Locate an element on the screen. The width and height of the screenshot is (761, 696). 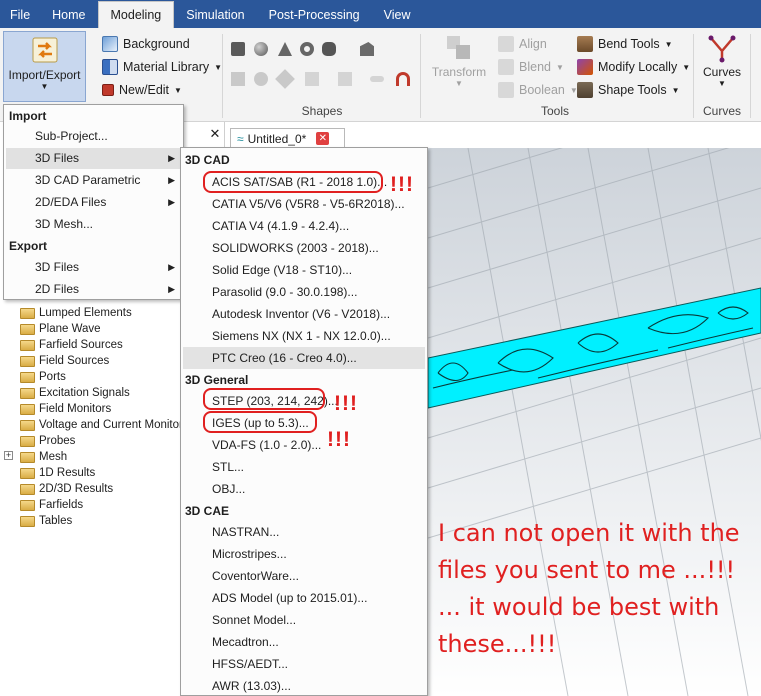
new-edit-icon is located at coordinates (108, 90).